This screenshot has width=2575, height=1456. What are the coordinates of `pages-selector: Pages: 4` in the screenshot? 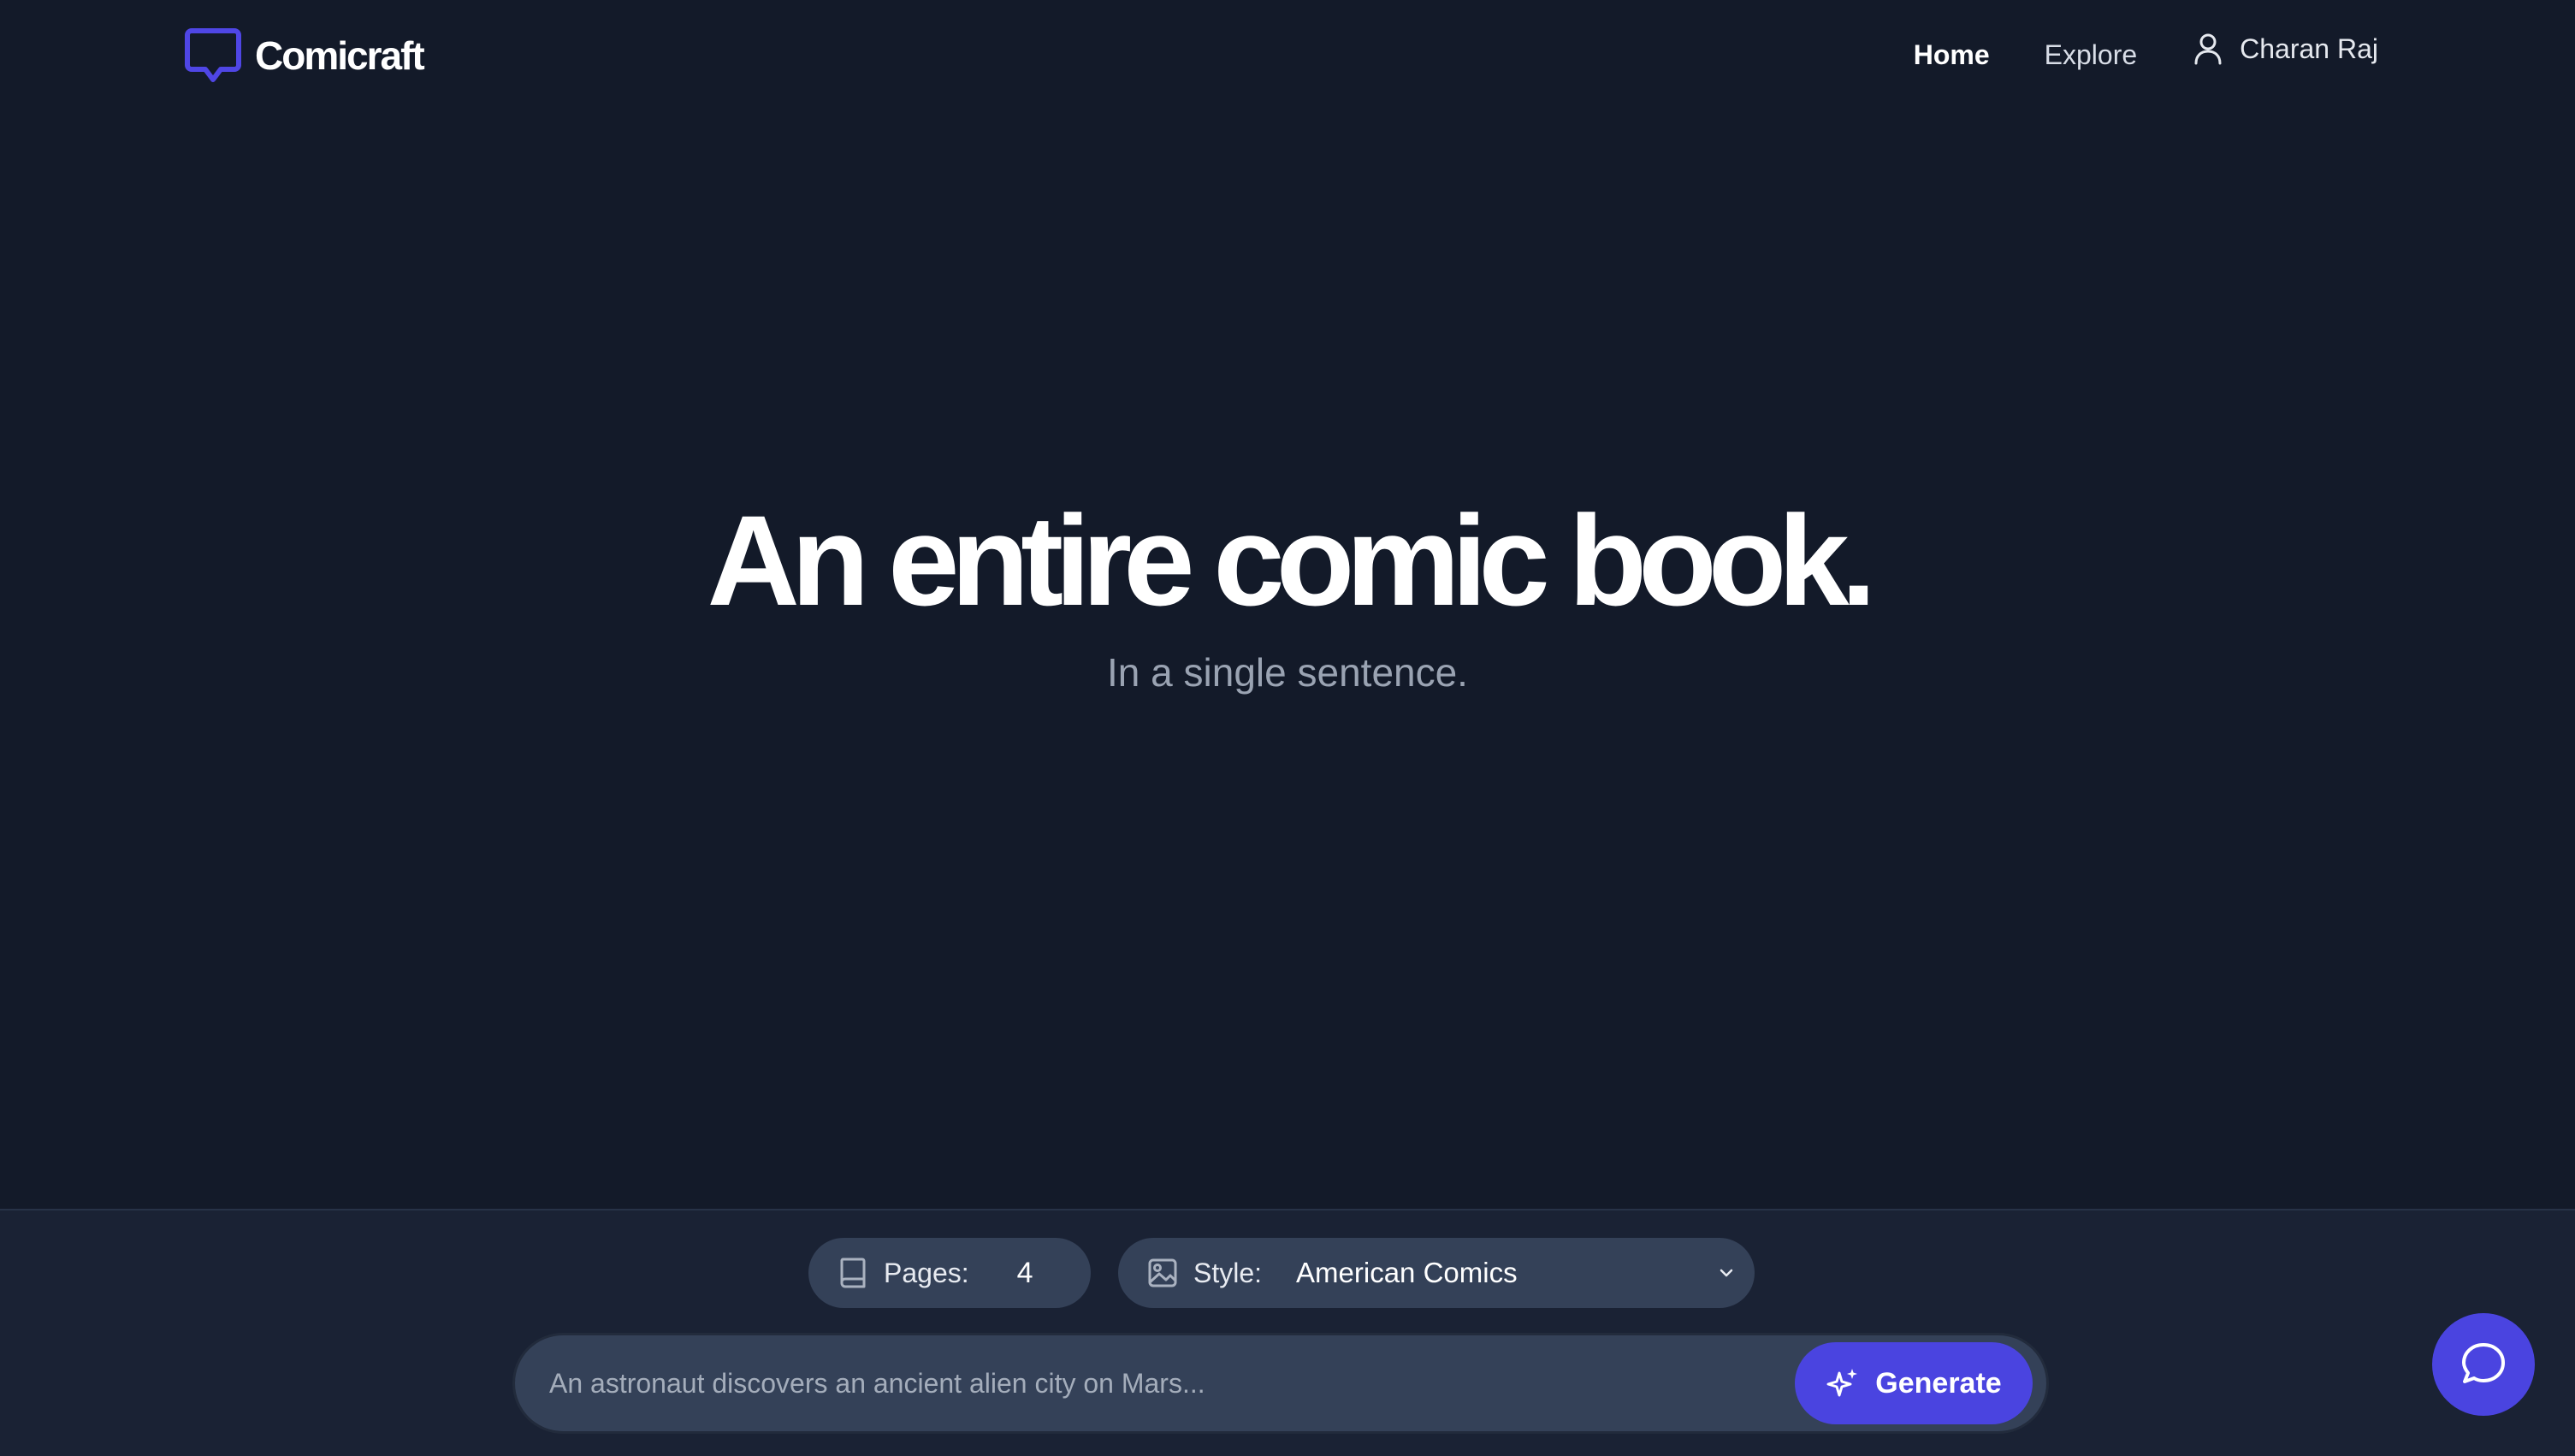 It's located at (950, 1273).